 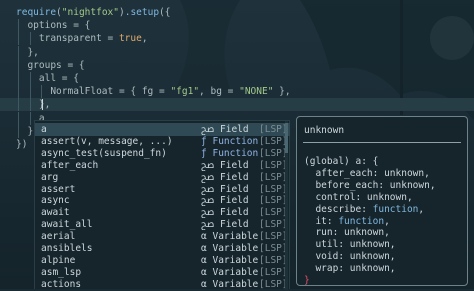 What do you see at coordinates (341, 161) in the screenshot?
I see `doc-token: (global) a: {` at bounding box center [341, 161].